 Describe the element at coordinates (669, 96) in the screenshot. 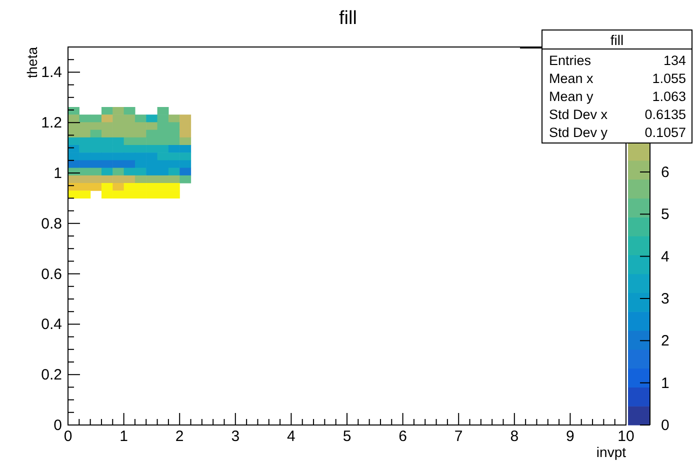

I see `stats-value: 1.063` at that location.